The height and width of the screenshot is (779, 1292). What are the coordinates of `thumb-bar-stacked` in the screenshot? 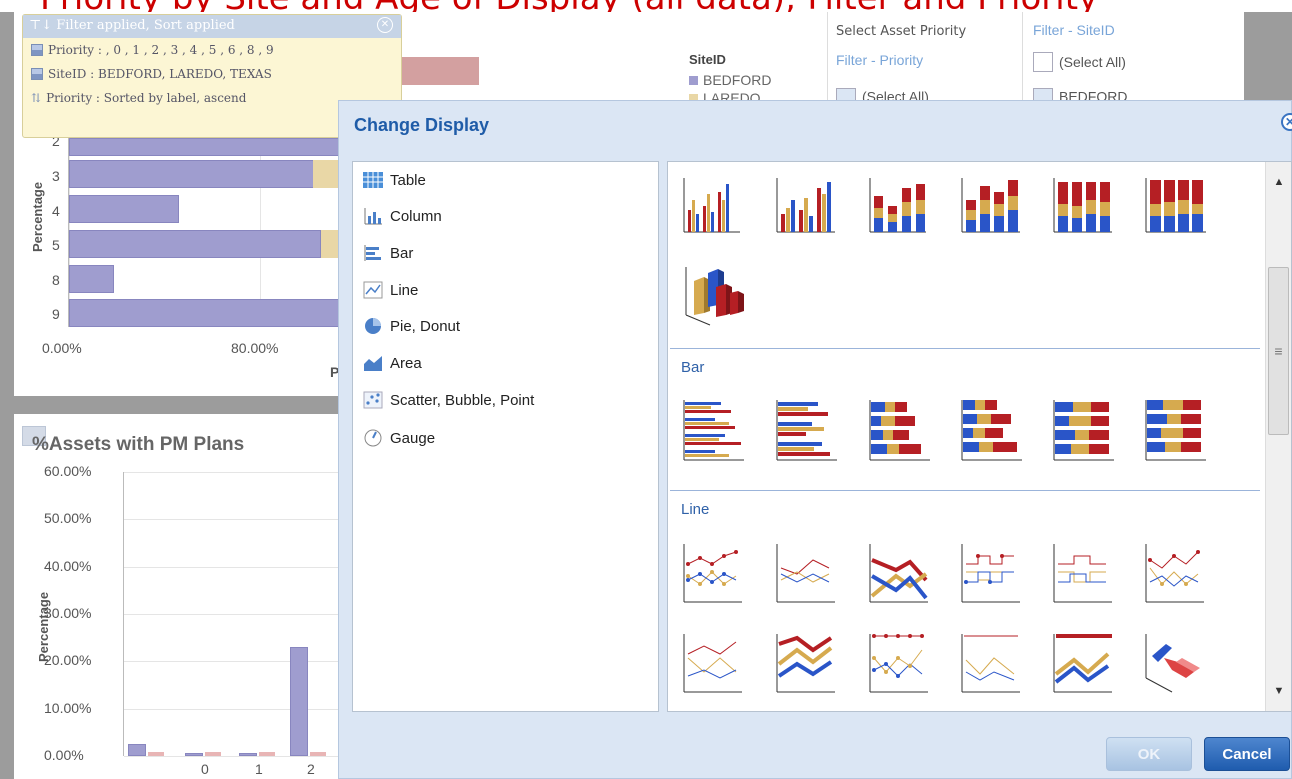 It's located at (900, 429).